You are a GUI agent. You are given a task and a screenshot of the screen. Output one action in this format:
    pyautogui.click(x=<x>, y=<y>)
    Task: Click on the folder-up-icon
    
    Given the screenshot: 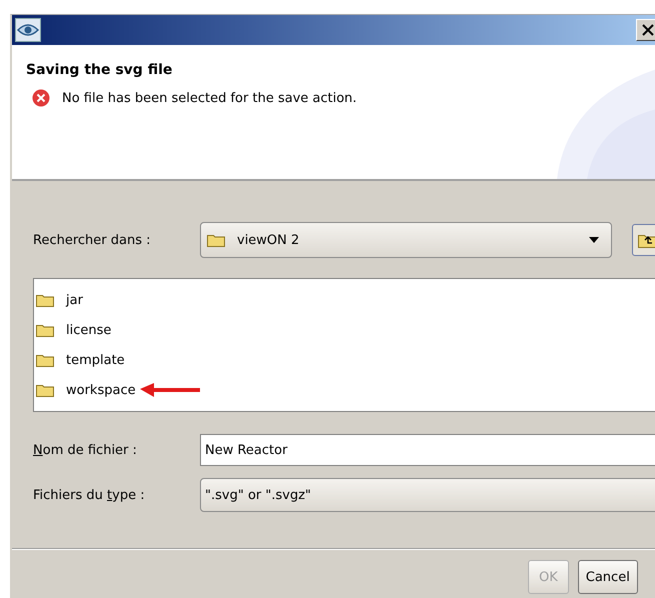 What is the action you would take?
    pyautogui.click(x=646, y=240)
    